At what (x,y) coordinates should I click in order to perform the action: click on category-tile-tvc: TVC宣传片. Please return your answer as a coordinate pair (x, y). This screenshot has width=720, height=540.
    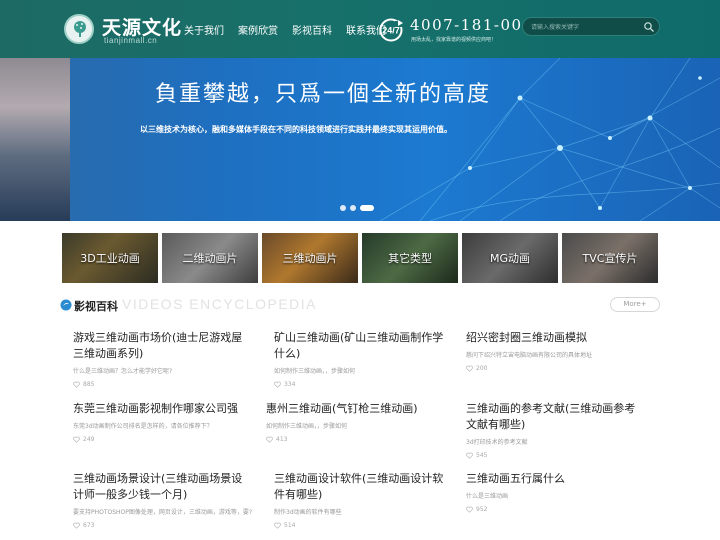
    Looking at the image, I should click on (610, 258).